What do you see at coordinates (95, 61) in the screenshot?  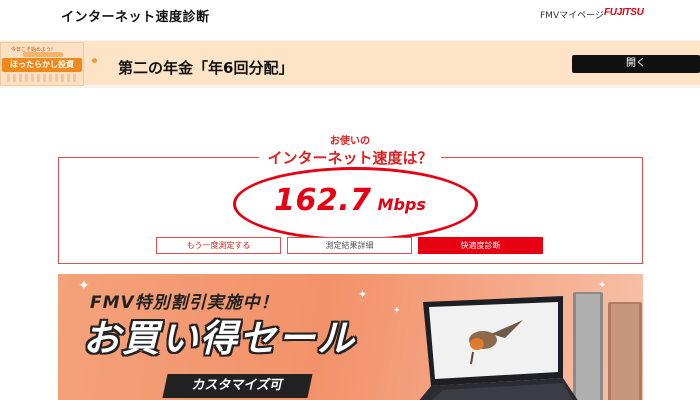 I see `ad-brand-mark` at bounding box center [95, 61].